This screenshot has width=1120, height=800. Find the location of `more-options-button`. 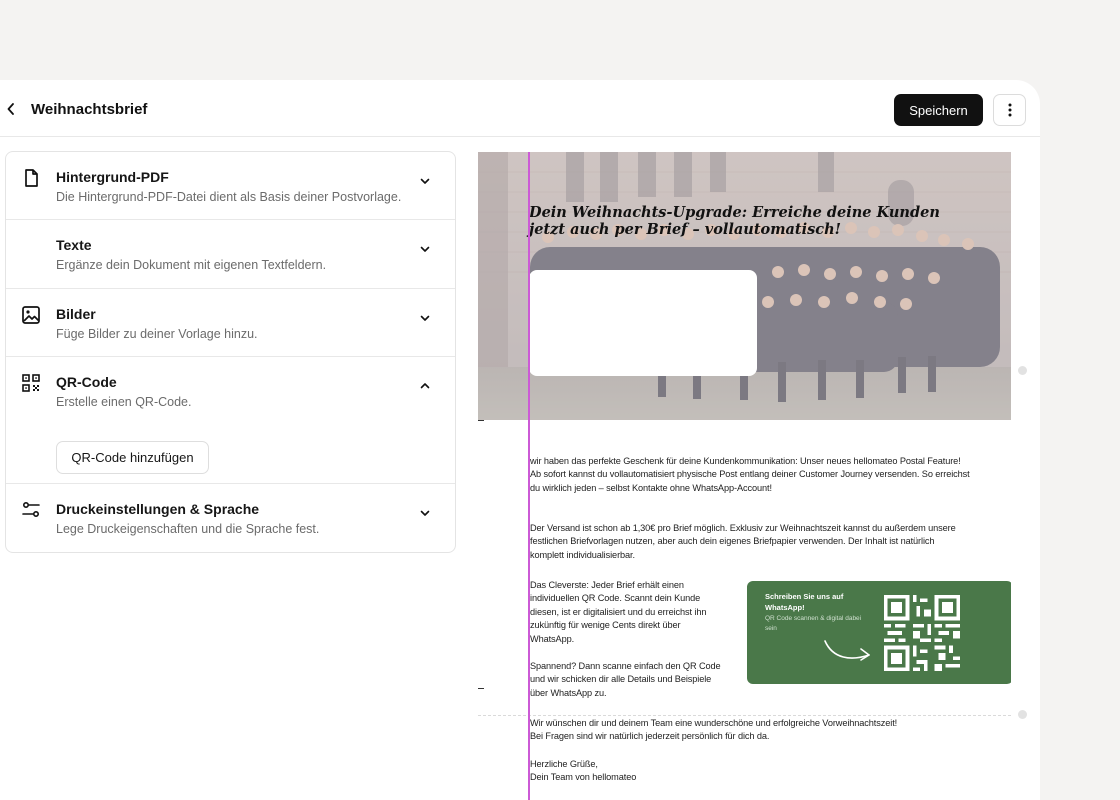

more-options-button is located at coordinates (1009, 110).